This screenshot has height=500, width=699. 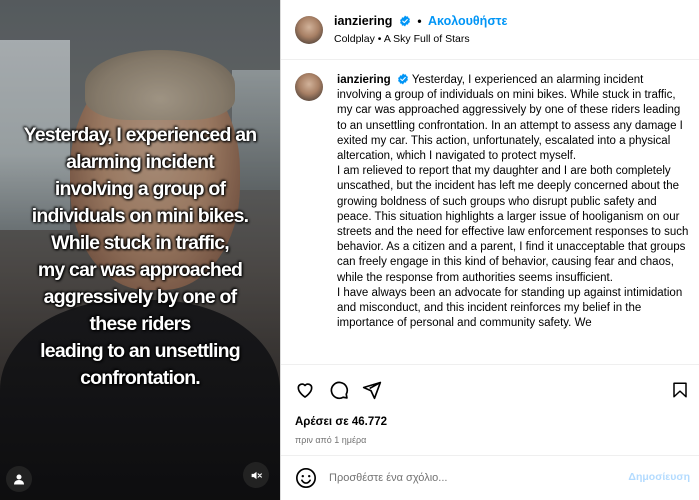 I want to click on bookmark-icon, so click(x=680, y=390).